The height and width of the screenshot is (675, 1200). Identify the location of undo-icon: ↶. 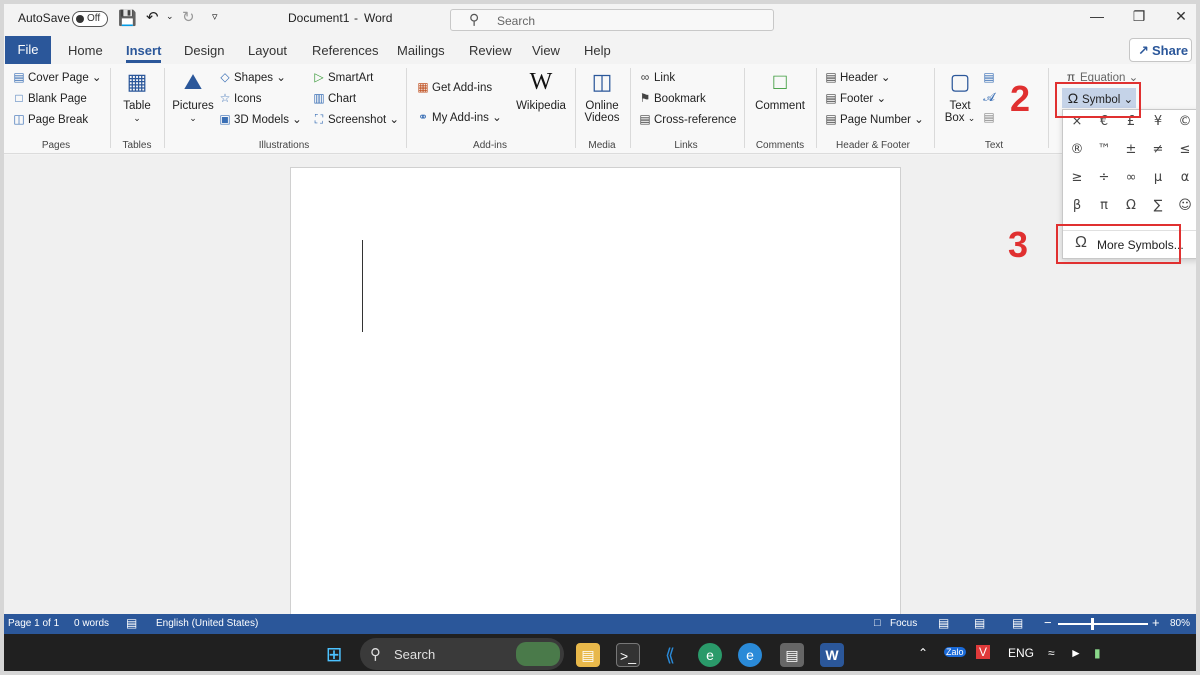
(152, 17).